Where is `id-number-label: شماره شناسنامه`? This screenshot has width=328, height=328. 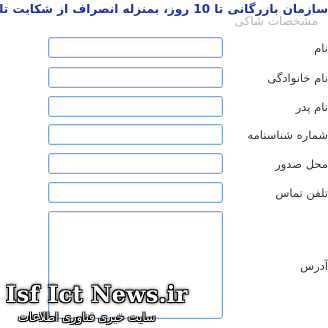 id-number-label: شماره شناسنامه is located at coordinates (287, 135).